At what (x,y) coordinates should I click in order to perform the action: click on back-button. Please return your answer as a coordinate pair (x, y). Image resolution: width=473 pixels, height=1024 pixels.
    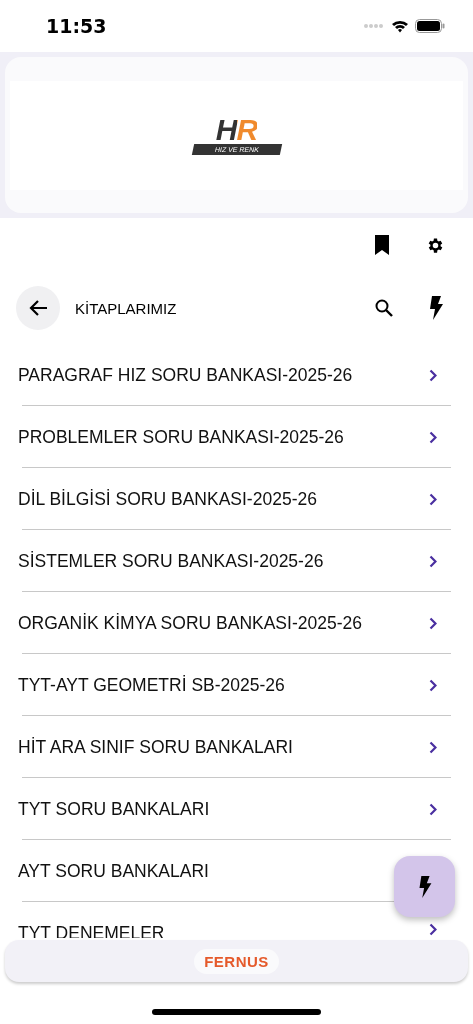
    Looking at the image, I should click on (38, 308).